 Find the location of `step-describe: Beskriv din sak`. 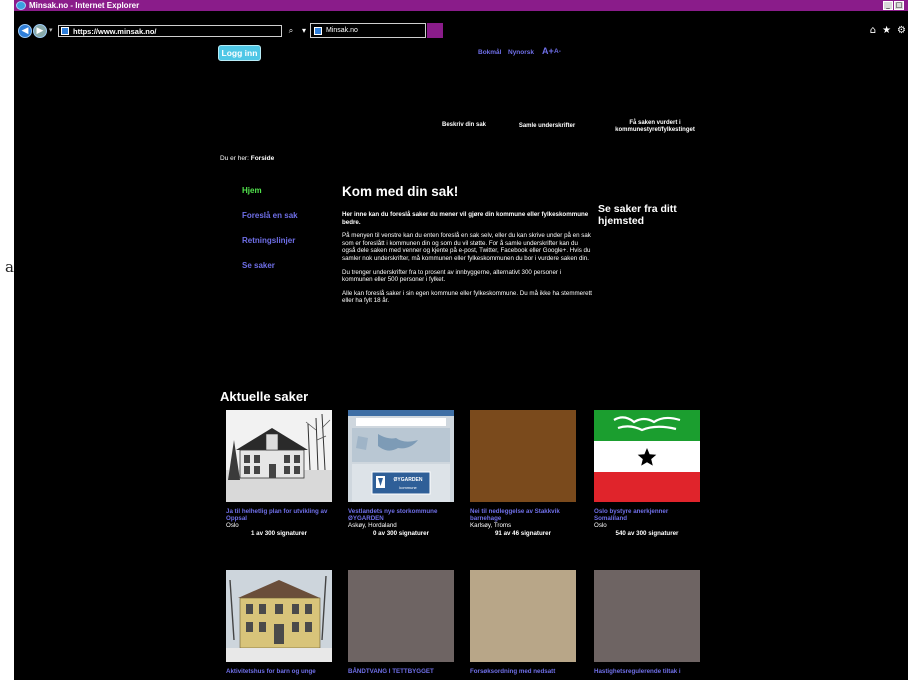

step-describe: Beskriv din sak is located at coordinates (464, 125).